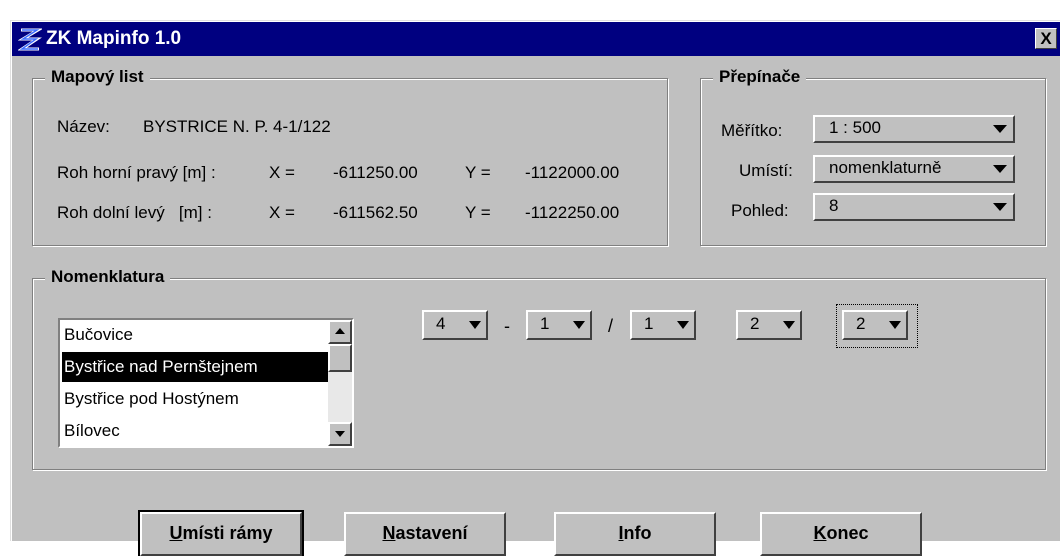  Describe the element at coordinates (861, 323) in the screenshot. I see `selector-5-value: 2` at that location.